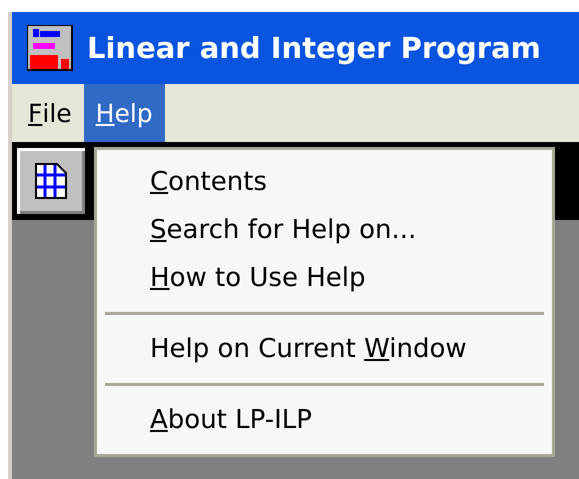  I want to click on app-icon, so click(50, 48).